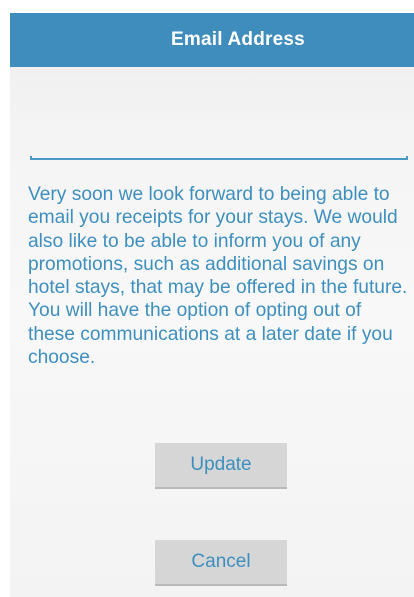  I want to click on header-bar: Email Address, so click(212, 40).